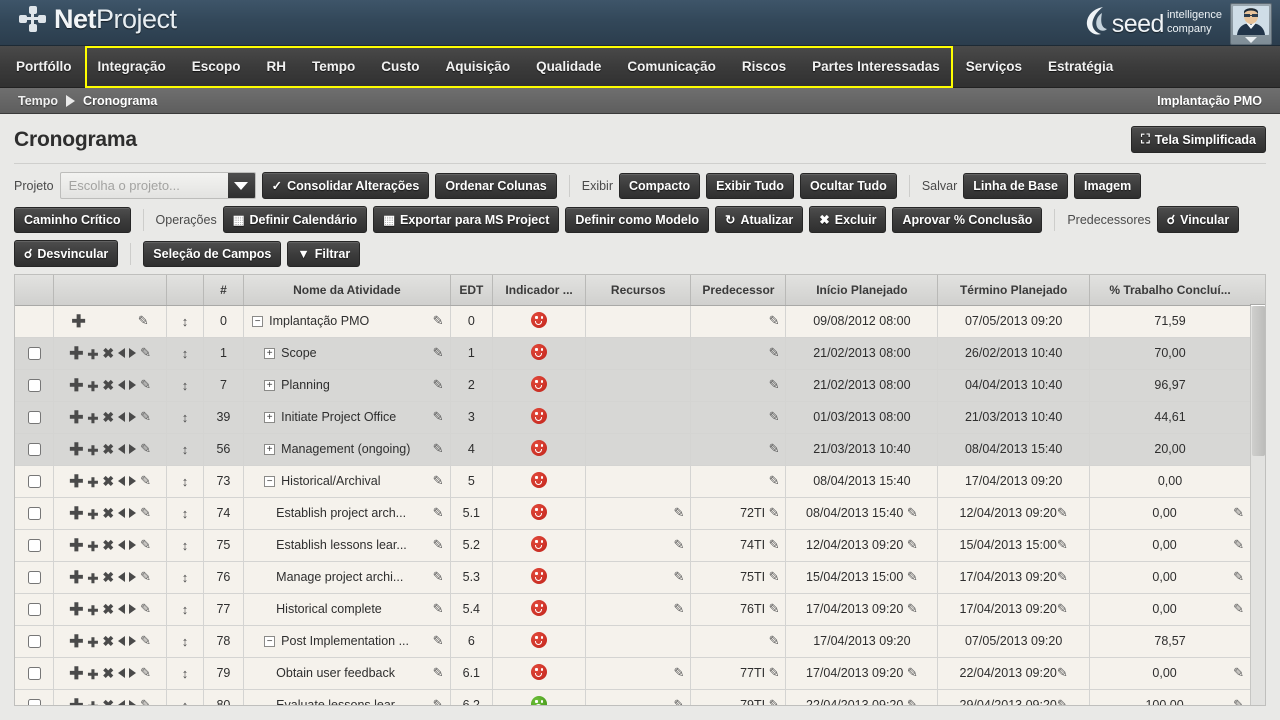  What do you see at coordinates (1014, 673) in the screenshot?
I see `row-termino-cell: 22/04/2013 09:20✎` at bounding box center [1014, 673].